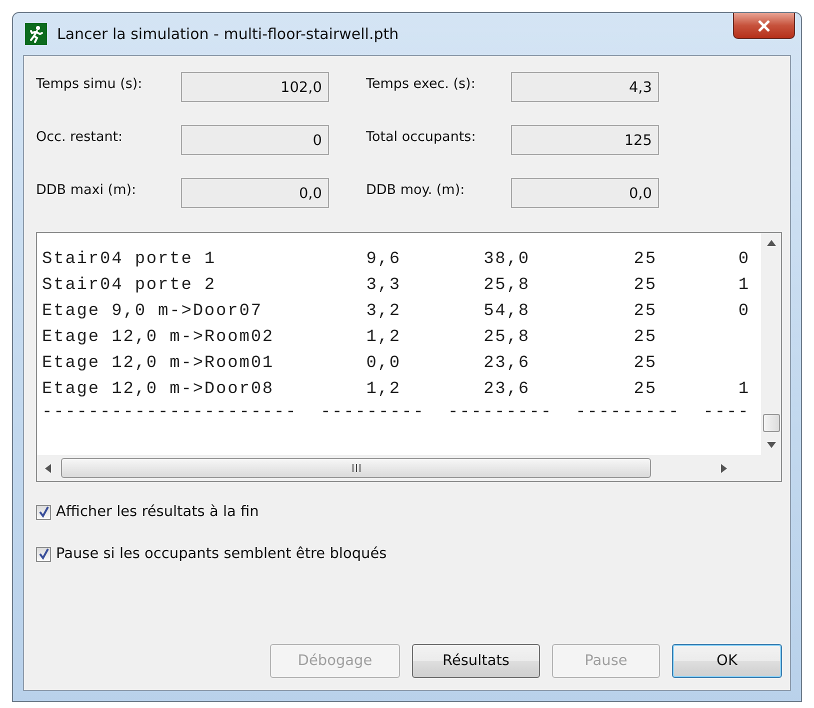 This screenshot has height=708, width=814. What do you see at coordinates (383, 363) in the screenshot?
I see `list-cell-text: 0,0` at bounding box center [383, 363].